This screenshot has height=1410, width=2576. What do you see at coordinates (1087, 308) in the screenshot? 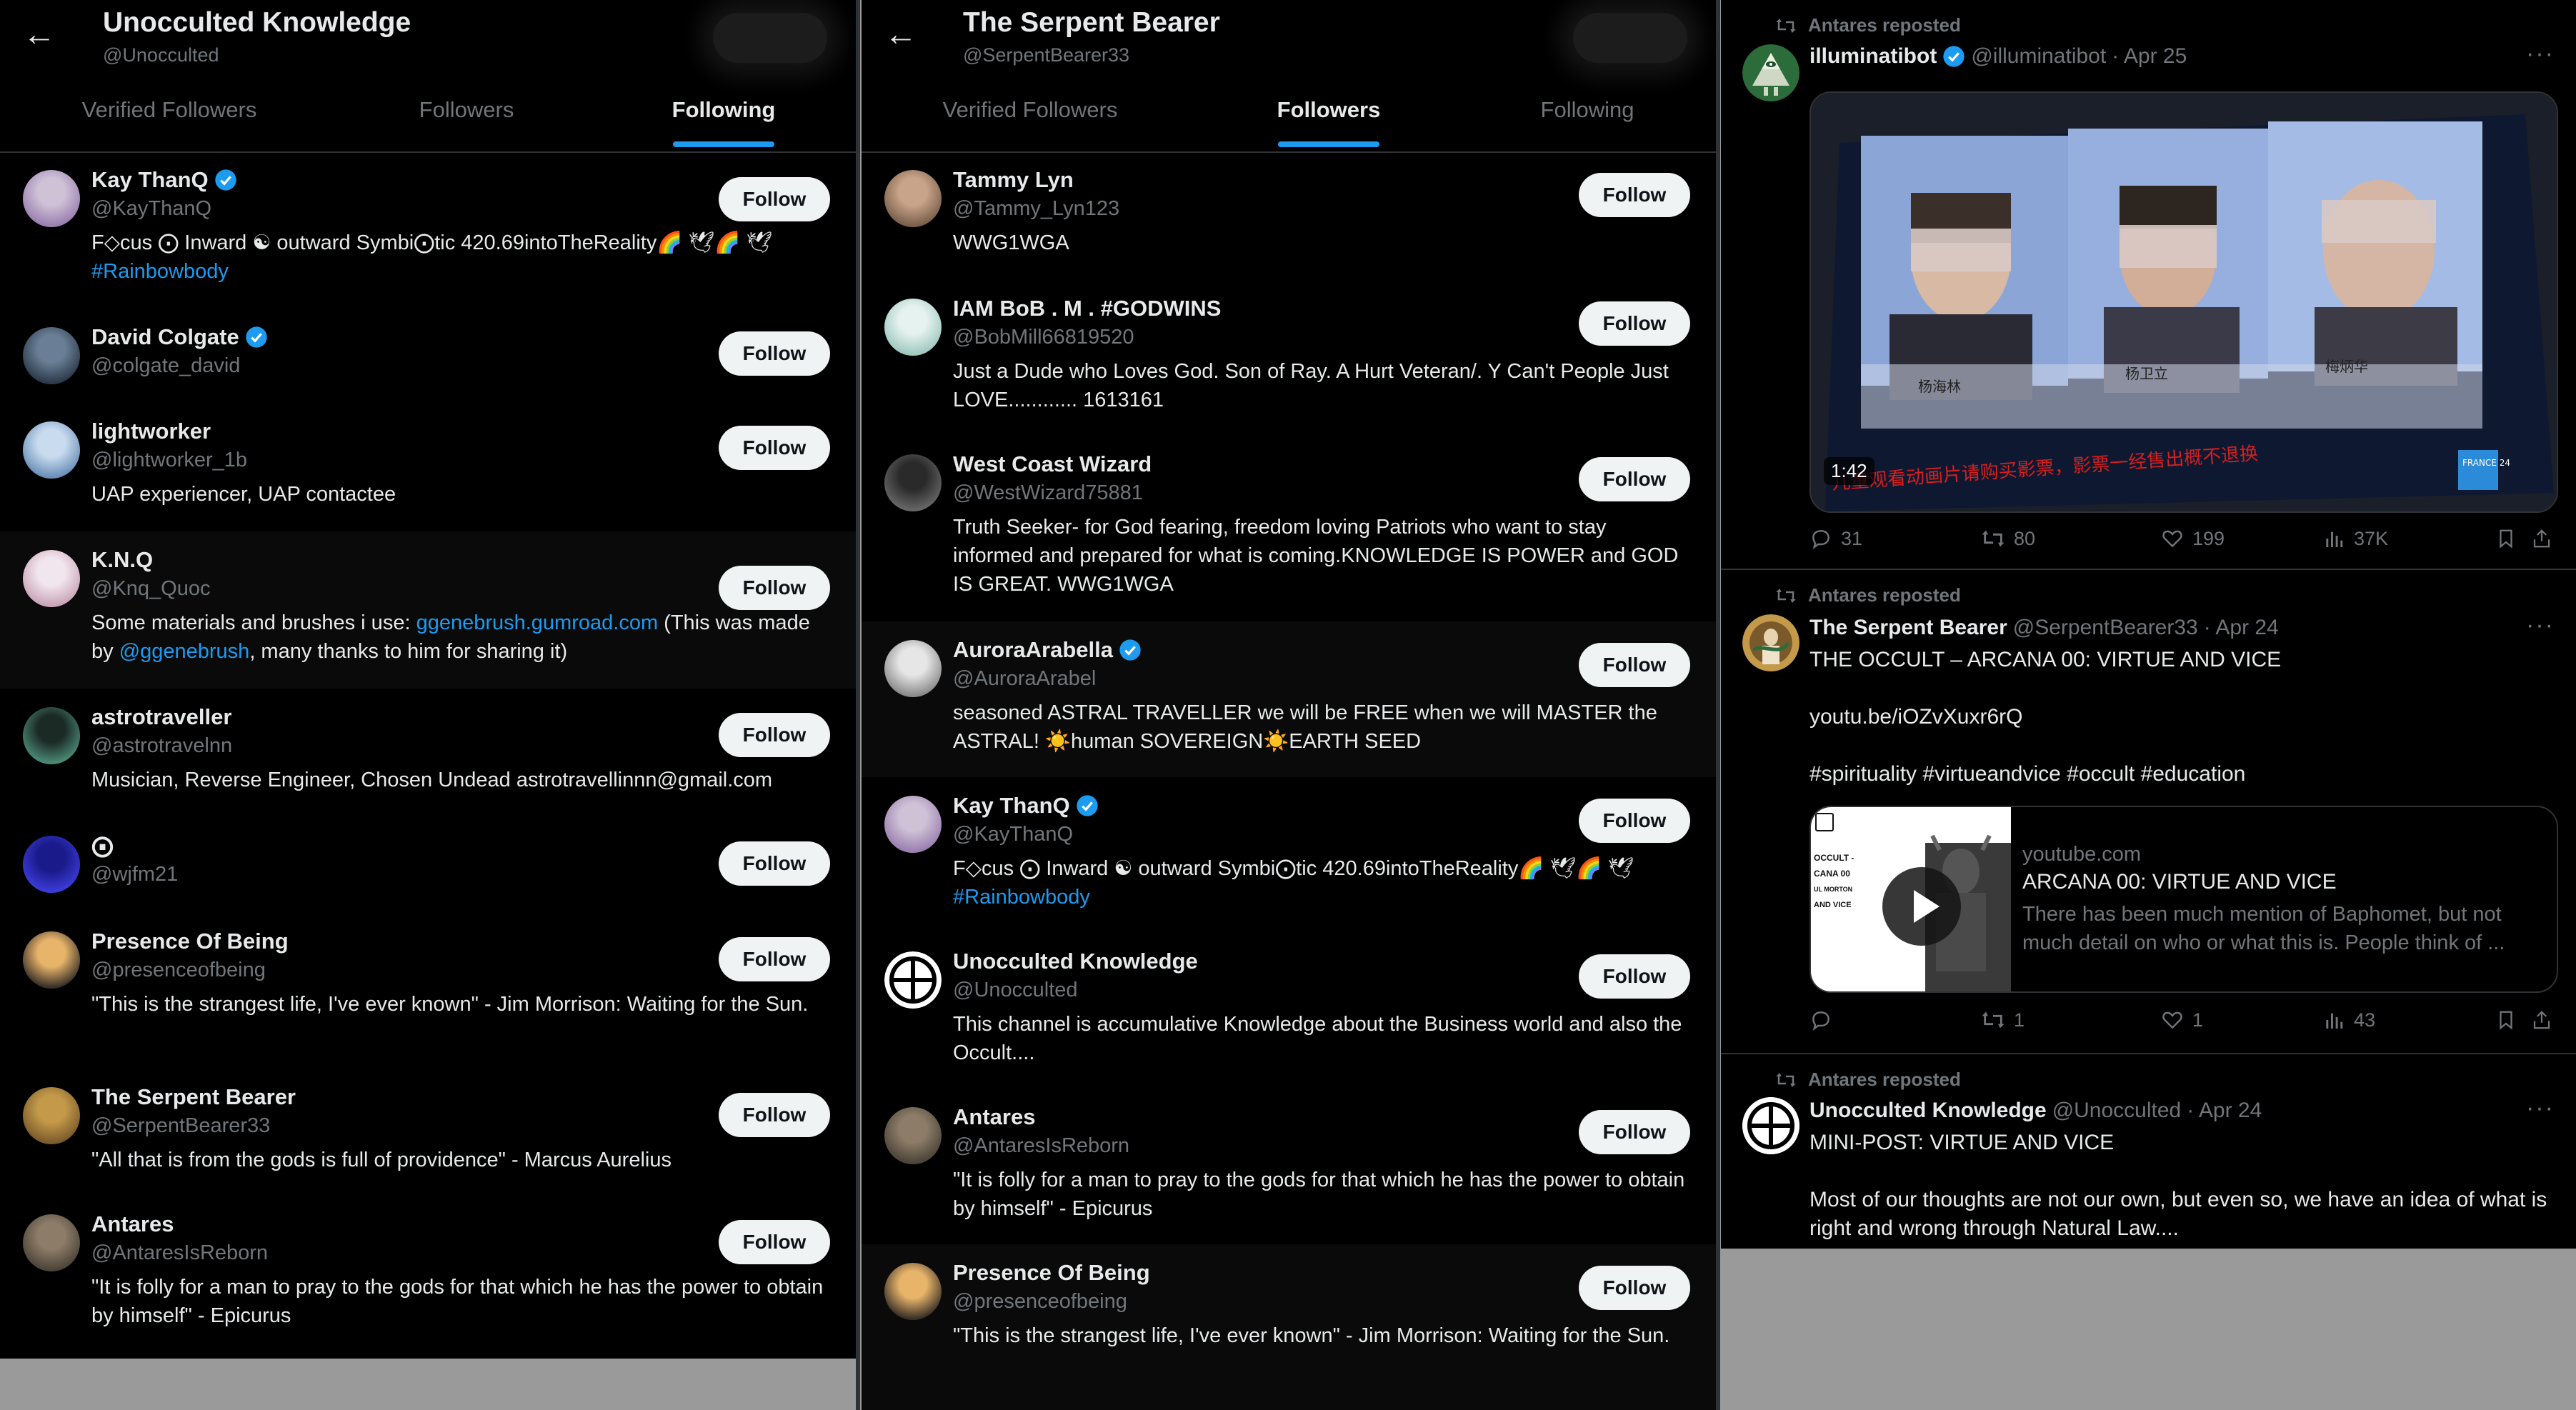
I see `user-display-name: IAM BoB . M . #GODWINS` at bounding box center [1087, 308].